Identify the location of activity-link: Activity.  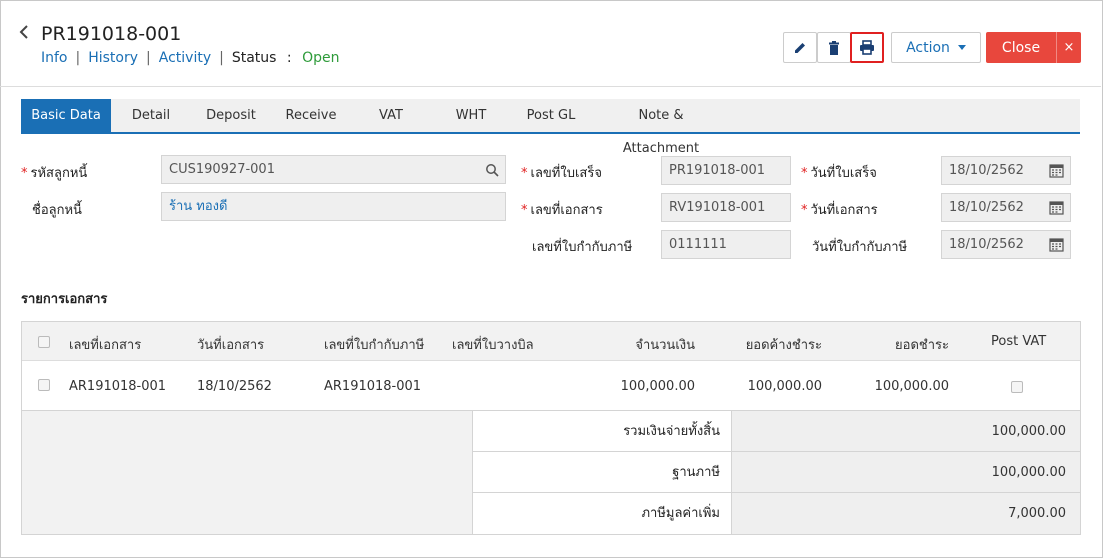
(185, 58).